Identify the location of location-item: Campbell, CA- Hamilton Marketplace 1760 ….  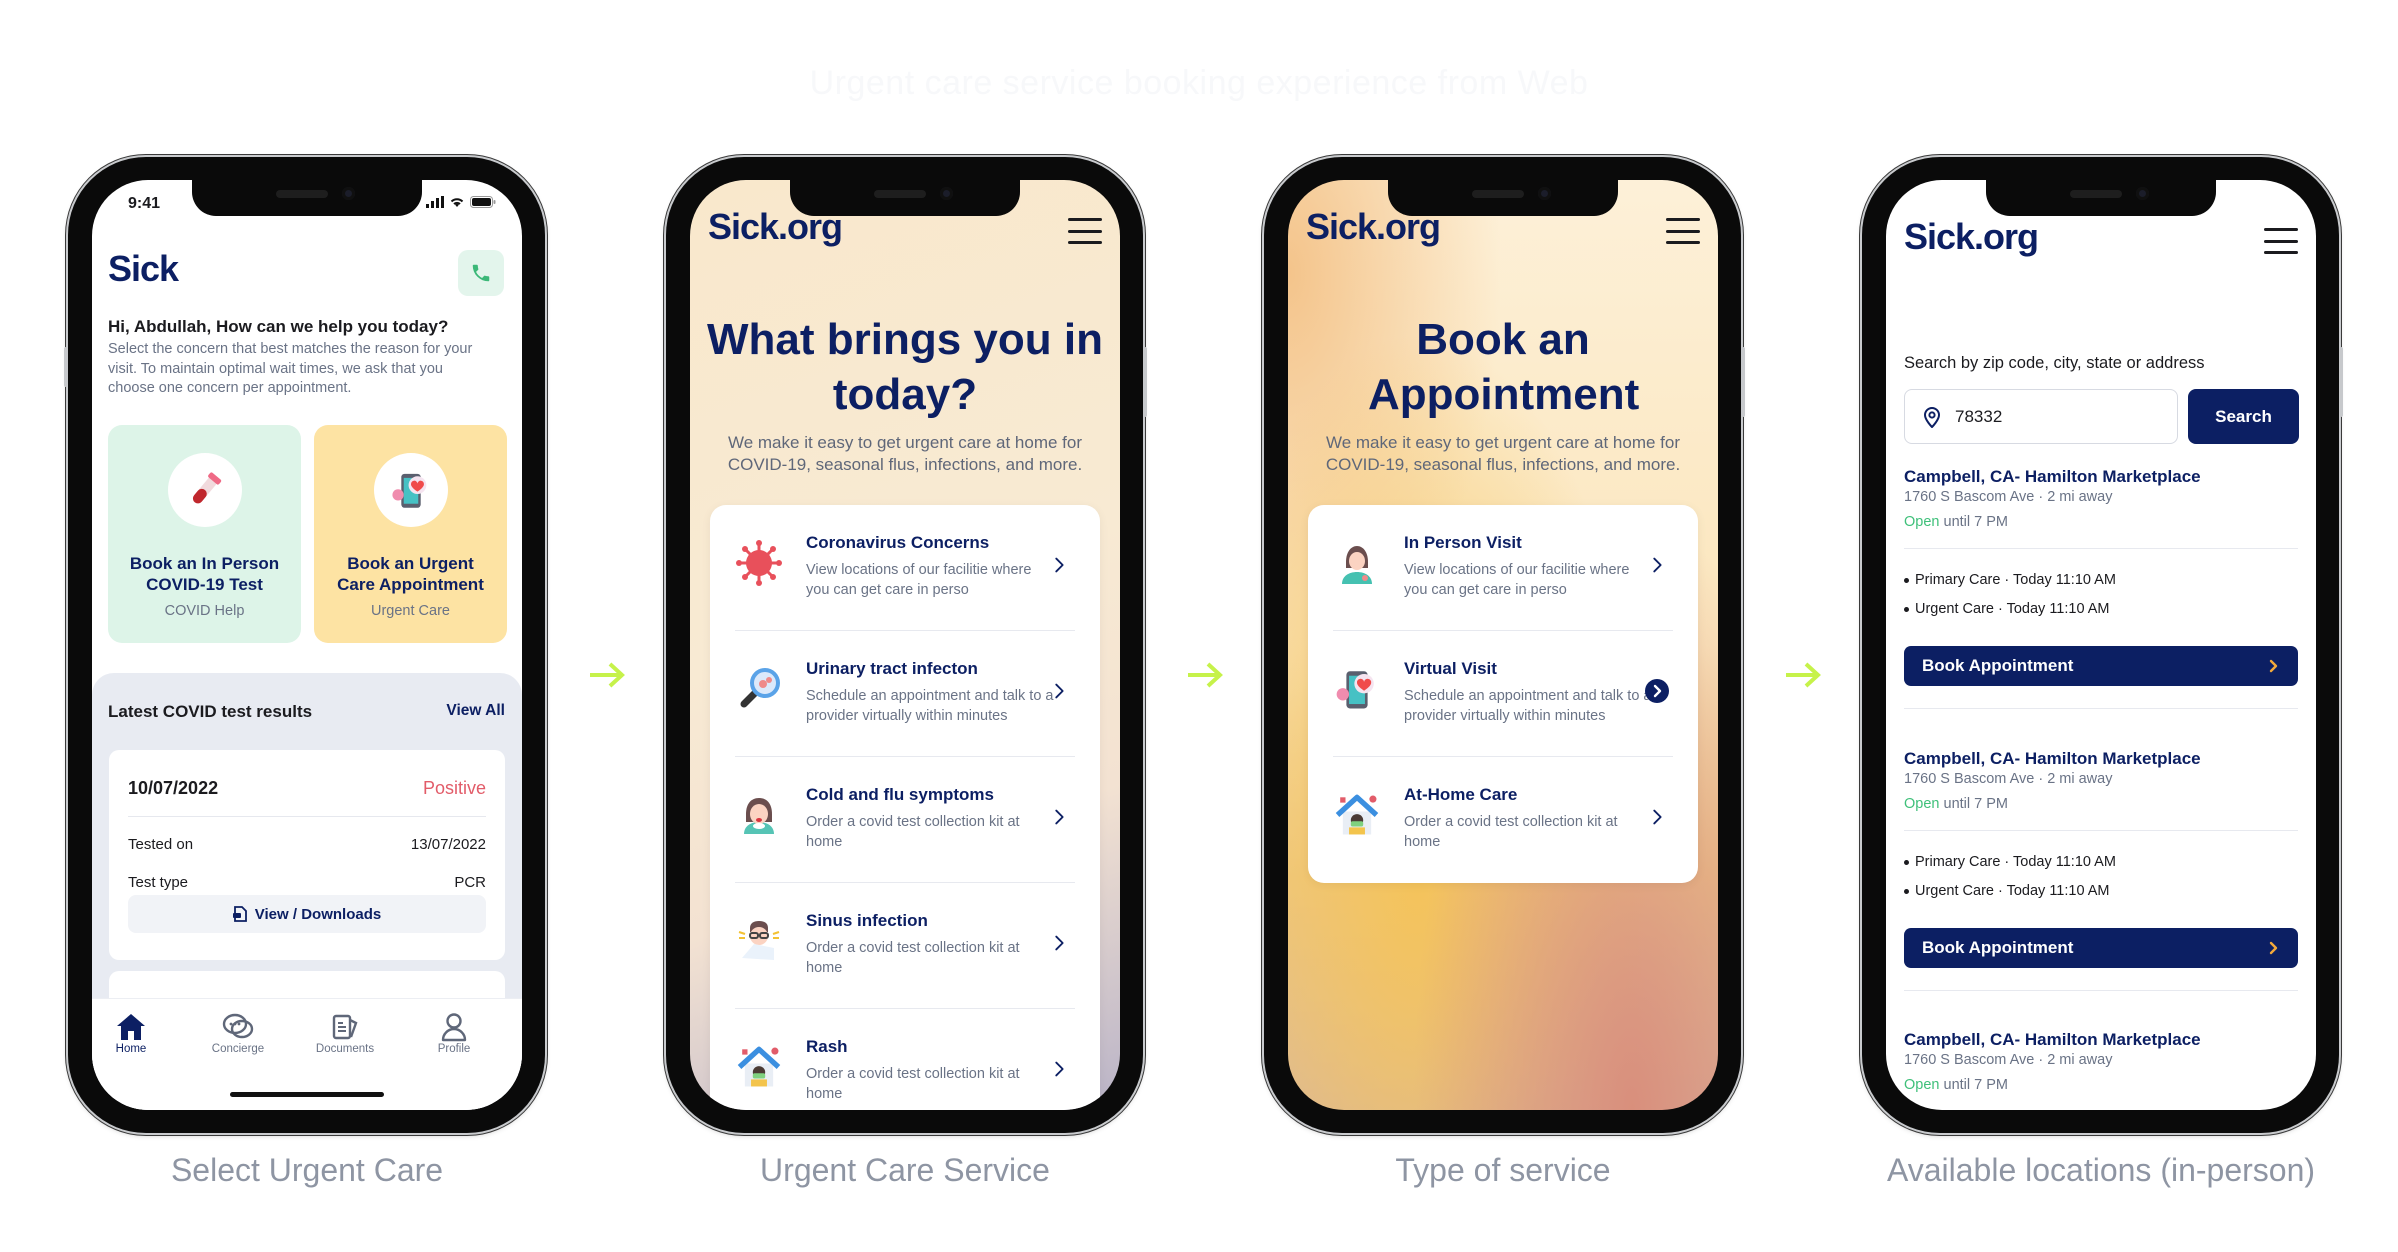
(2101, 1070).